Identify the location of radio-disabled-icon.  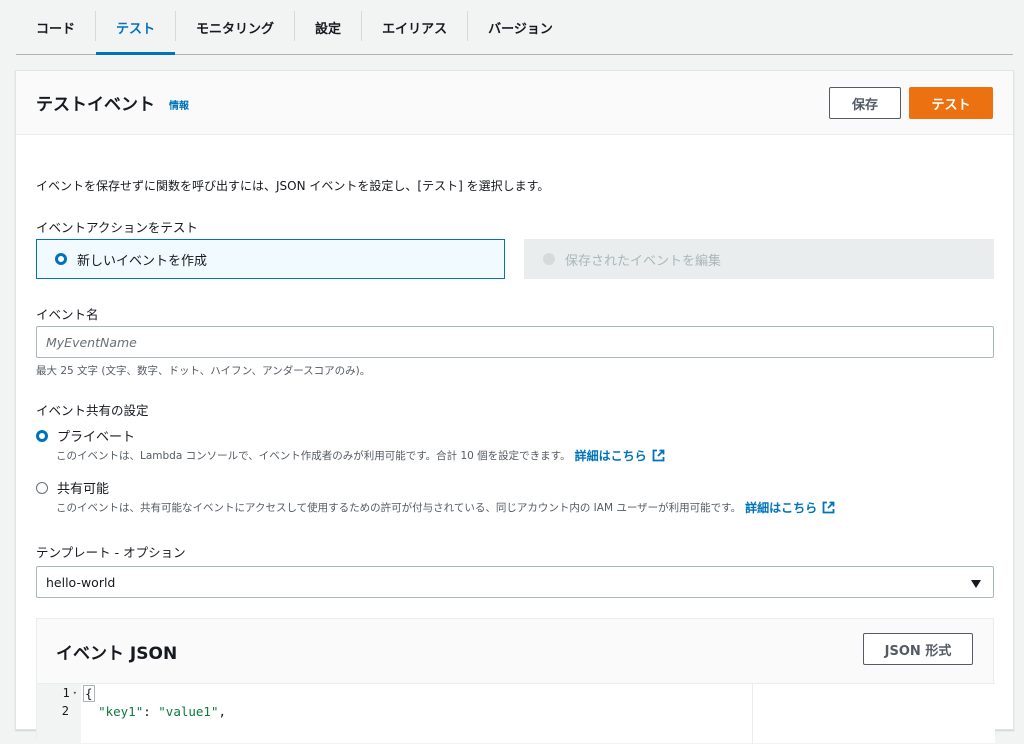
(549, 259).